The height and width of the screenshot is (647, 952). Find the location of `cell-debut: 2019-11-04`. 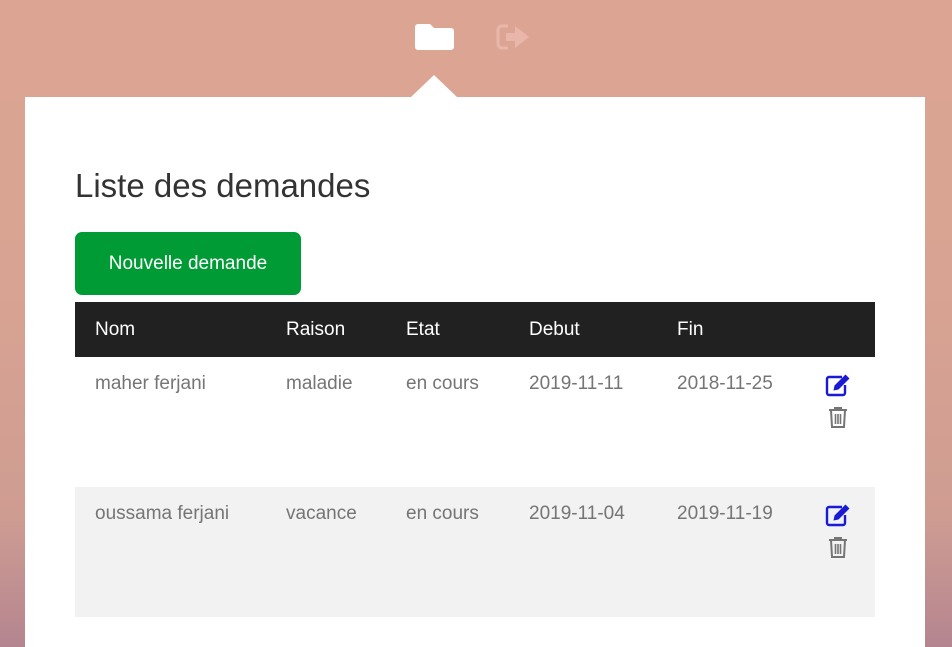

cell-debut: 2019-11-04 is located at coordinates (577, 513).